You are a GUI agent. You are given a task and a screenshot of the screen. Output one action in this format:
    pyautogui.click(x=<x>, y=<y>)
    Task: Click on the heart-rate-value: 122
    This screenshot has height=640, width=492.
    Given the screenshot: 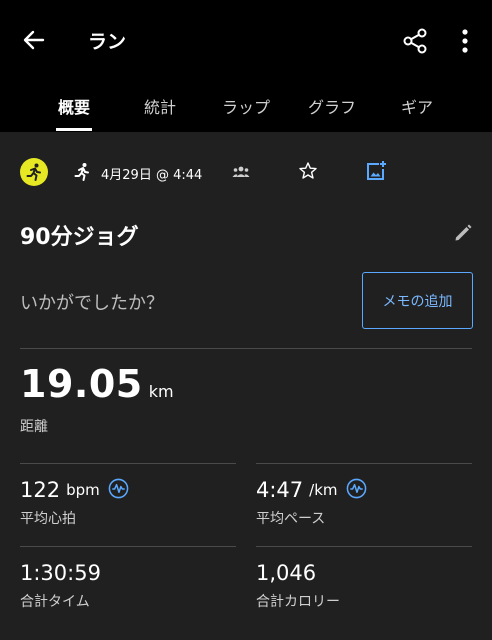 What is the action you would take?
    pyautogui.click(x=40, y=490)
    